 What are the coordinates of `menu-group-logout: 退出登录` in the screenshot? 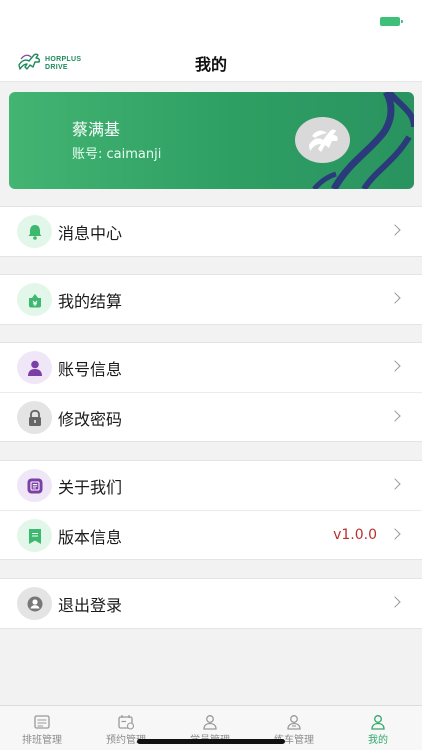 It's located at (211, 603).